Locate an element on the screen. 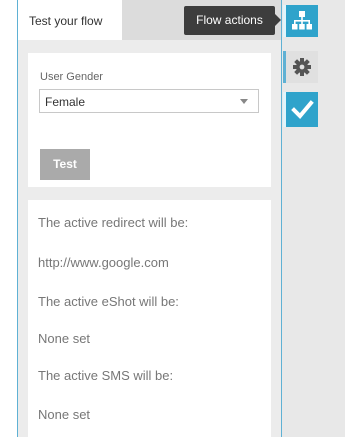 This screenshot has width=345, height=437. redirect-value: http://www.google.com is located at coordinates (103, 262).